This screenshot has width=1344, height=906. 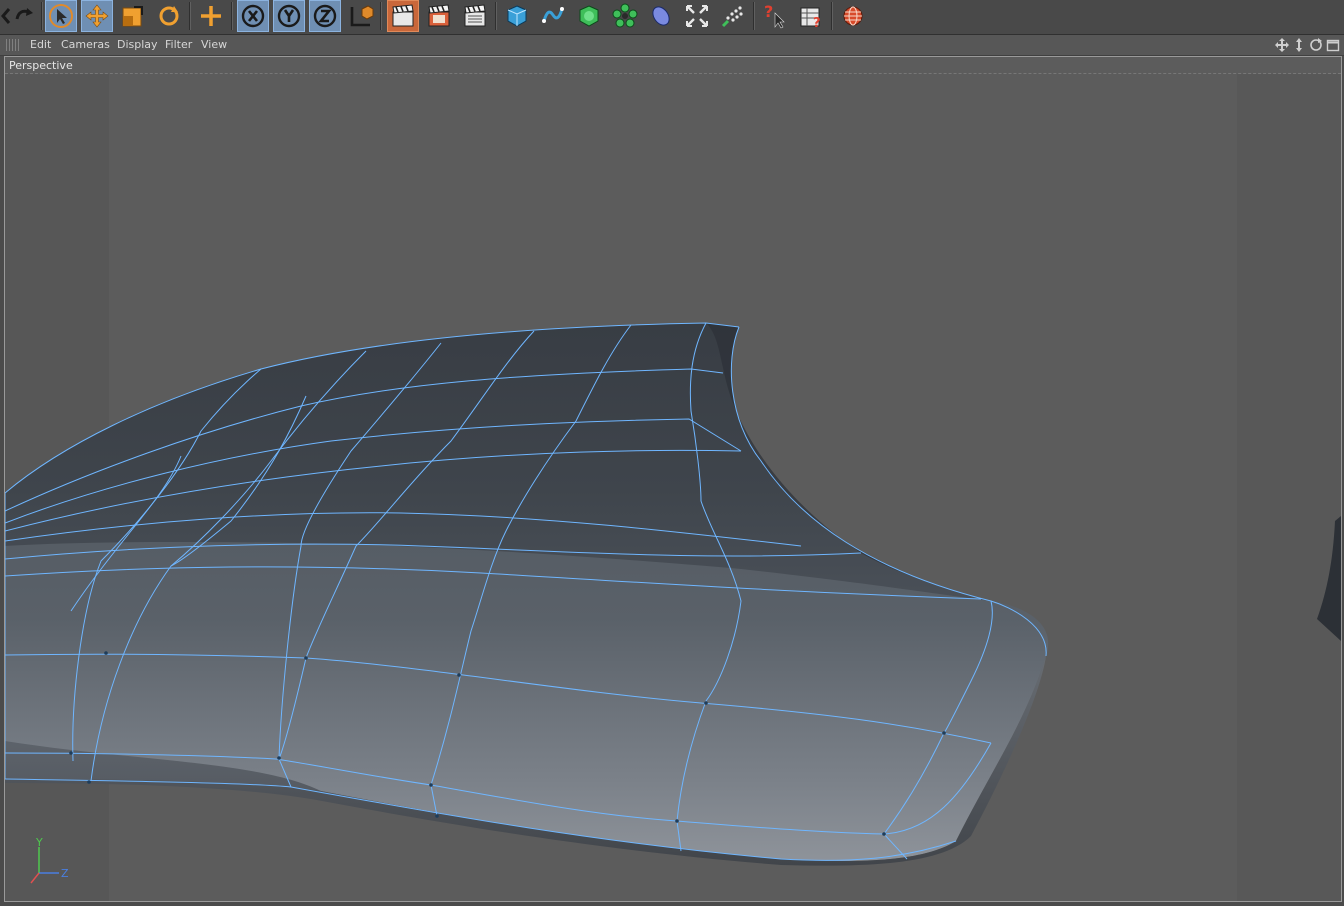 I want to click on render-to-picture-viewer, so click(x=439, y=16).